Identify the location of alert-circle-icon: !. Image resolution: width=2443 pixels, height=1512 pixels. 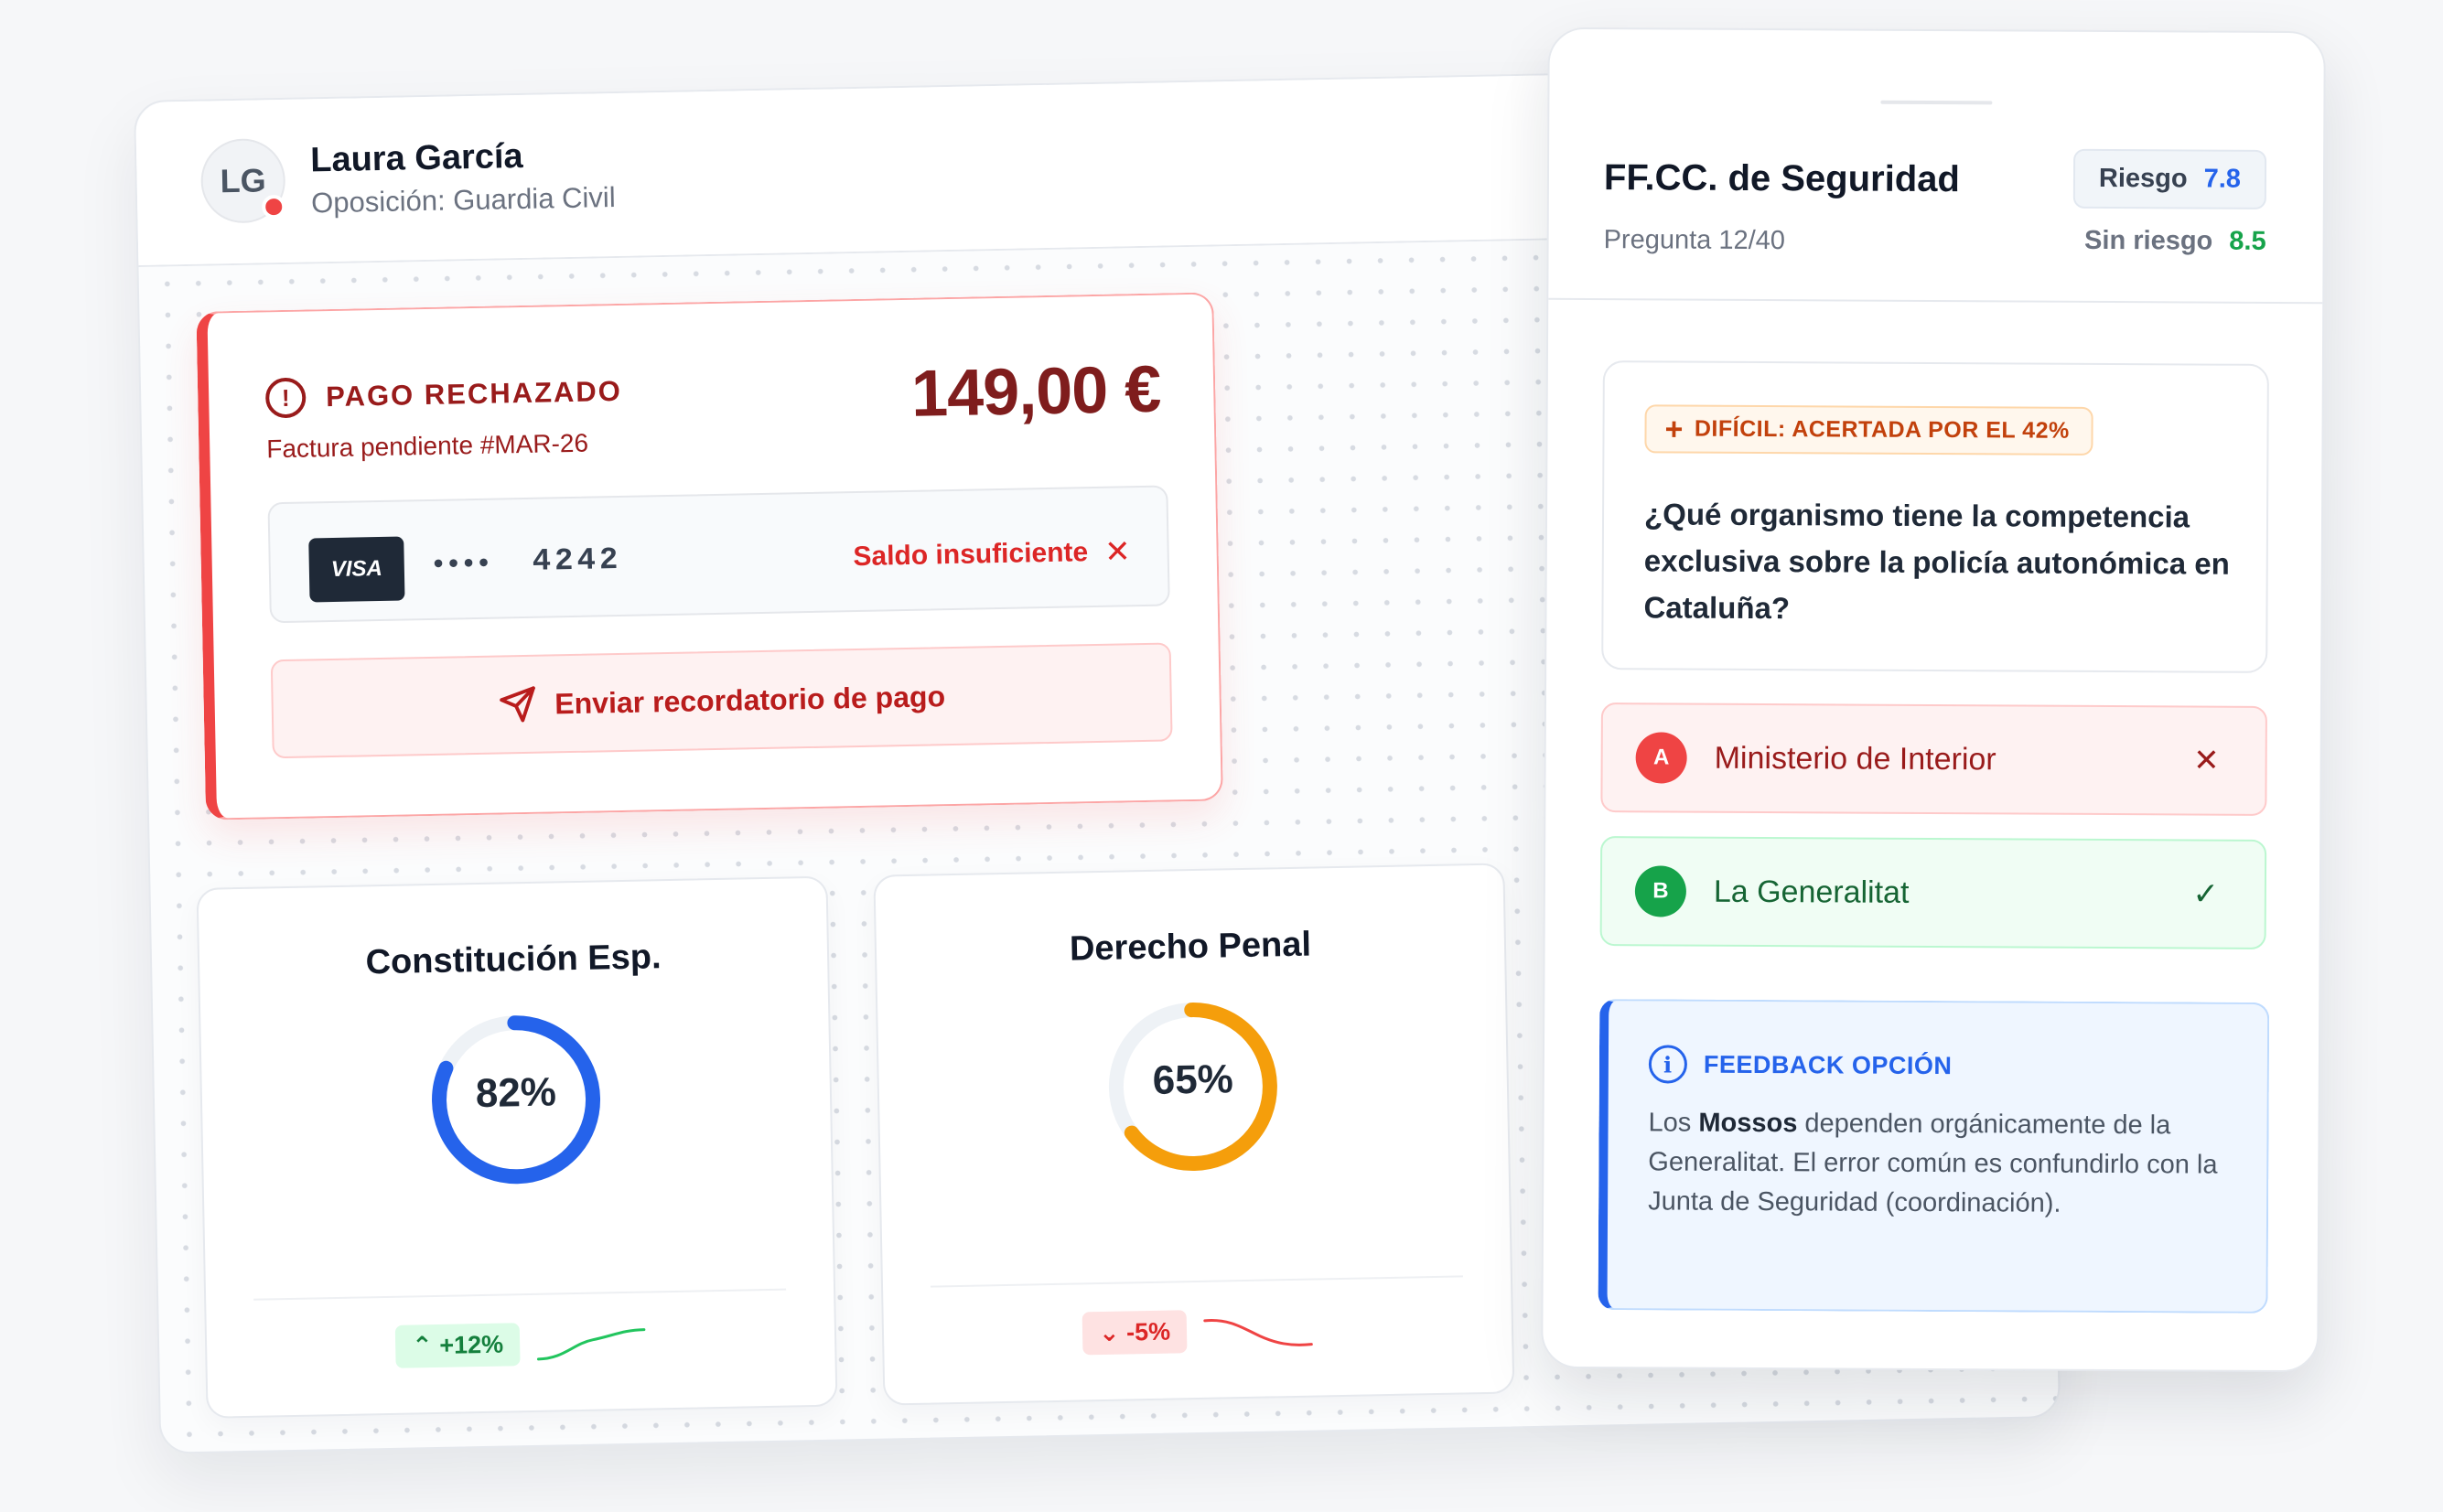
(285, 398).